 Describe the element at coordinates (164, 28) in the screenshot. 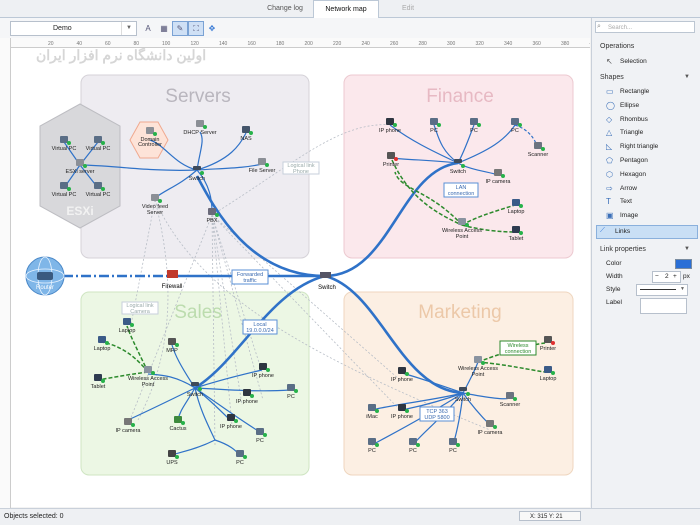

I see `grid-icon: ▦` at that location.